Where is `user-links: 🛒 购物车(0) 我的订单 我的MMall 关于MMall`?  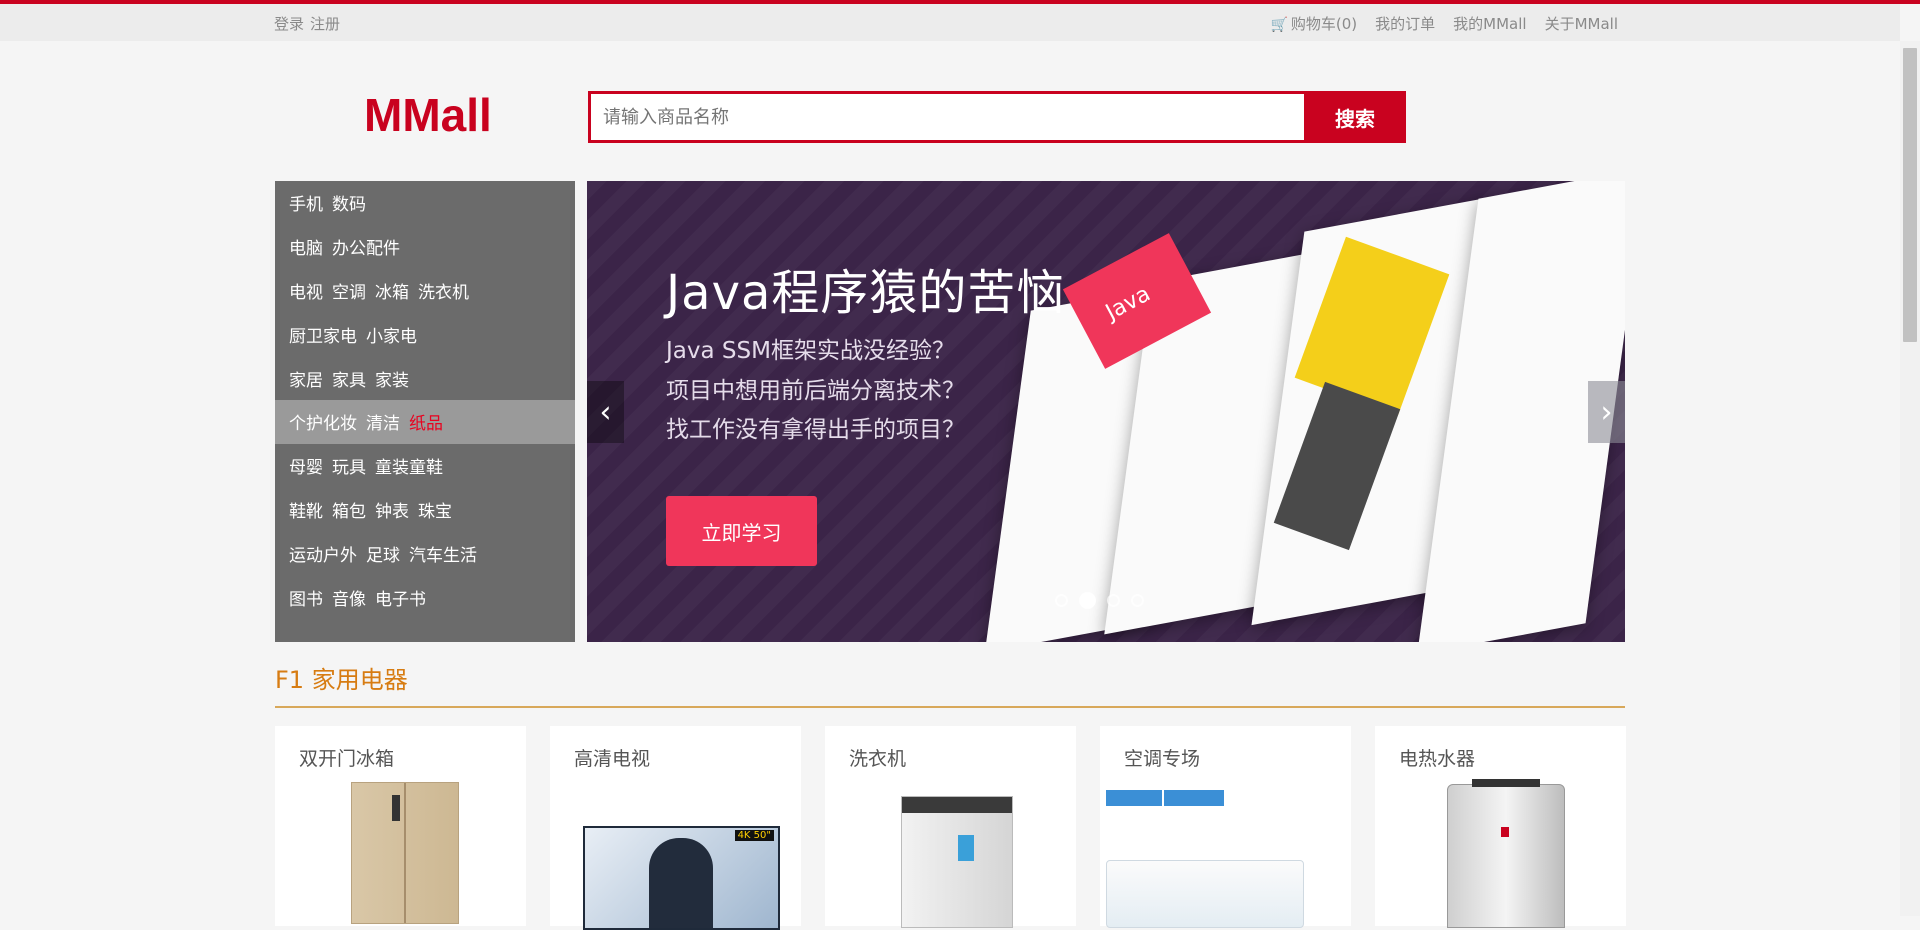
user-links: 🛒 购物车(0) 我的订单 我的MMall 关于MMall is located at coordinates (1444, 23).